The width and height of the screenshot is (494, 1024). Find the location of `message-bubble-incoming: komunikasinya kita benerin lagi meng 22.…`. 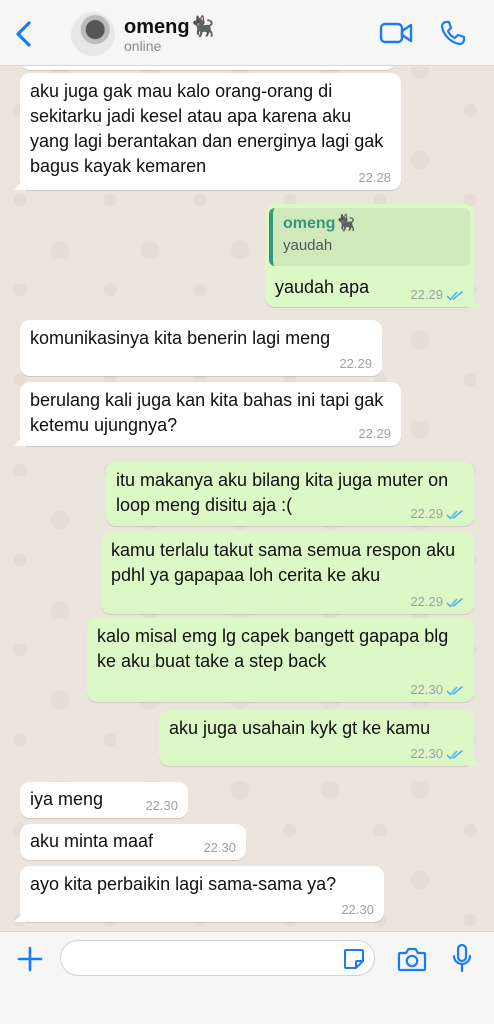

message-bubble-incoming: komunikasinya kita benerin lagi meng 22.… is located at coordinates (201, 348).